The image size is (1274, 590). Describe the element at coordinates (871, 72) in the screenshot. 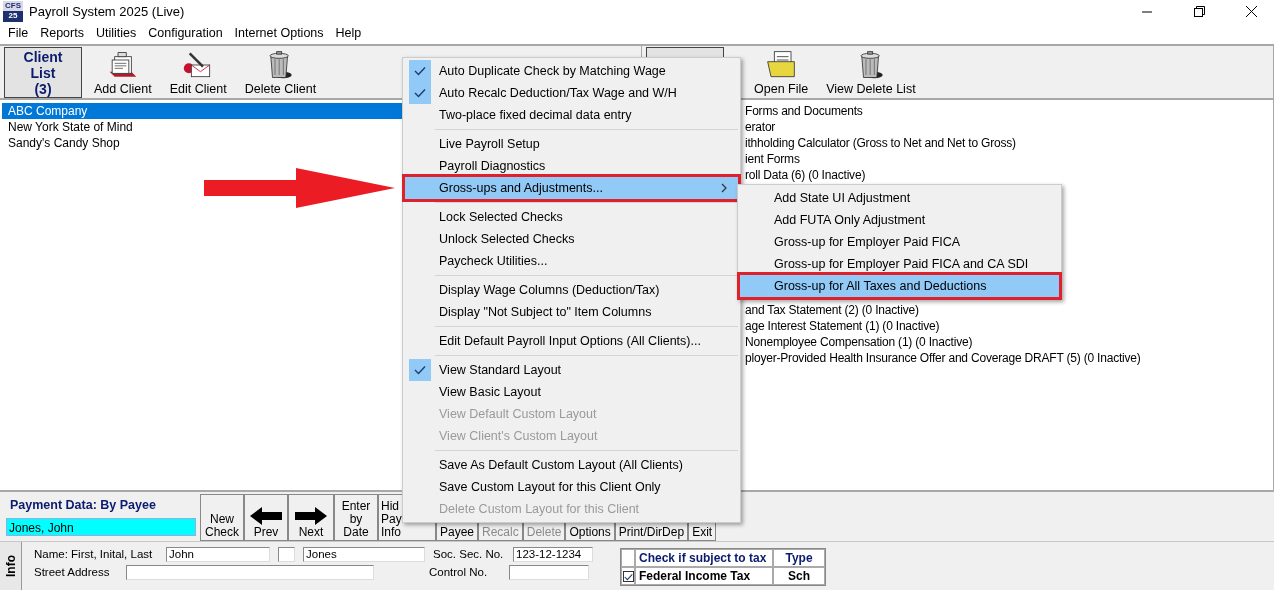

I see `toolbar-button: View Delete List` at that location.